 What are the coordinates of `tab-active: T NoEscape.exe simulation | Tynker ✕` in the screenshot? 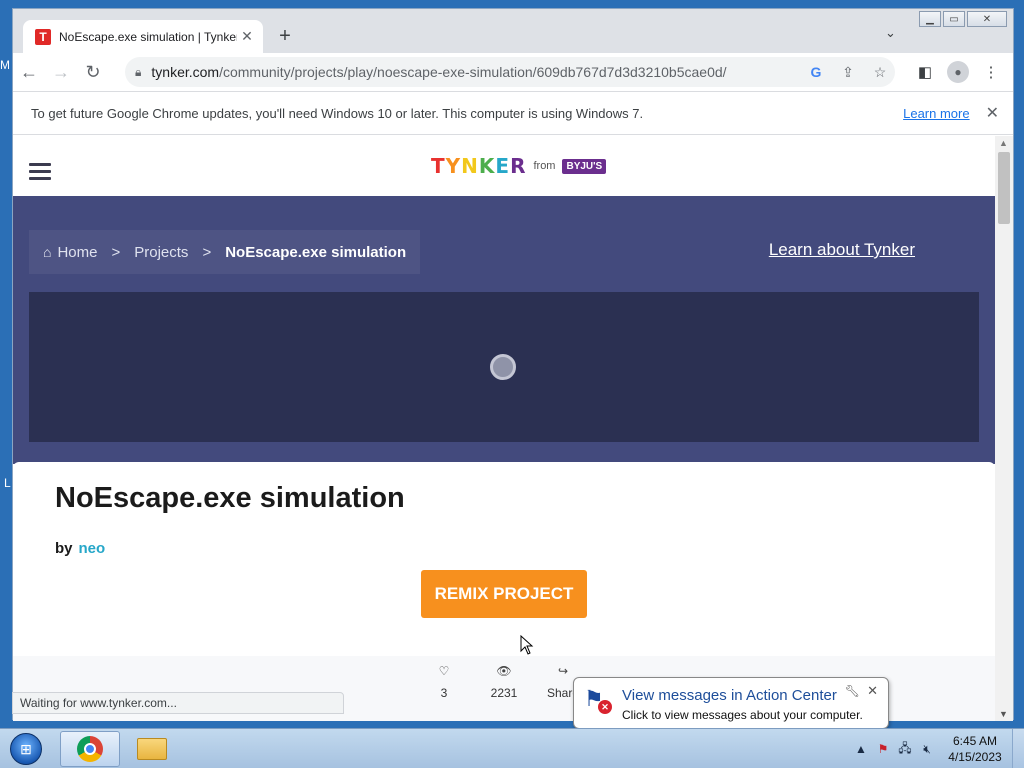 It's located at (143, 36).